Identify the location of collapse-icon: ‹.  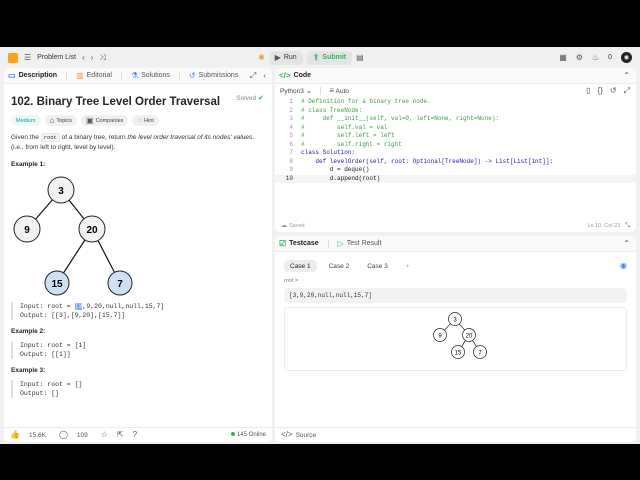
(264, 75).